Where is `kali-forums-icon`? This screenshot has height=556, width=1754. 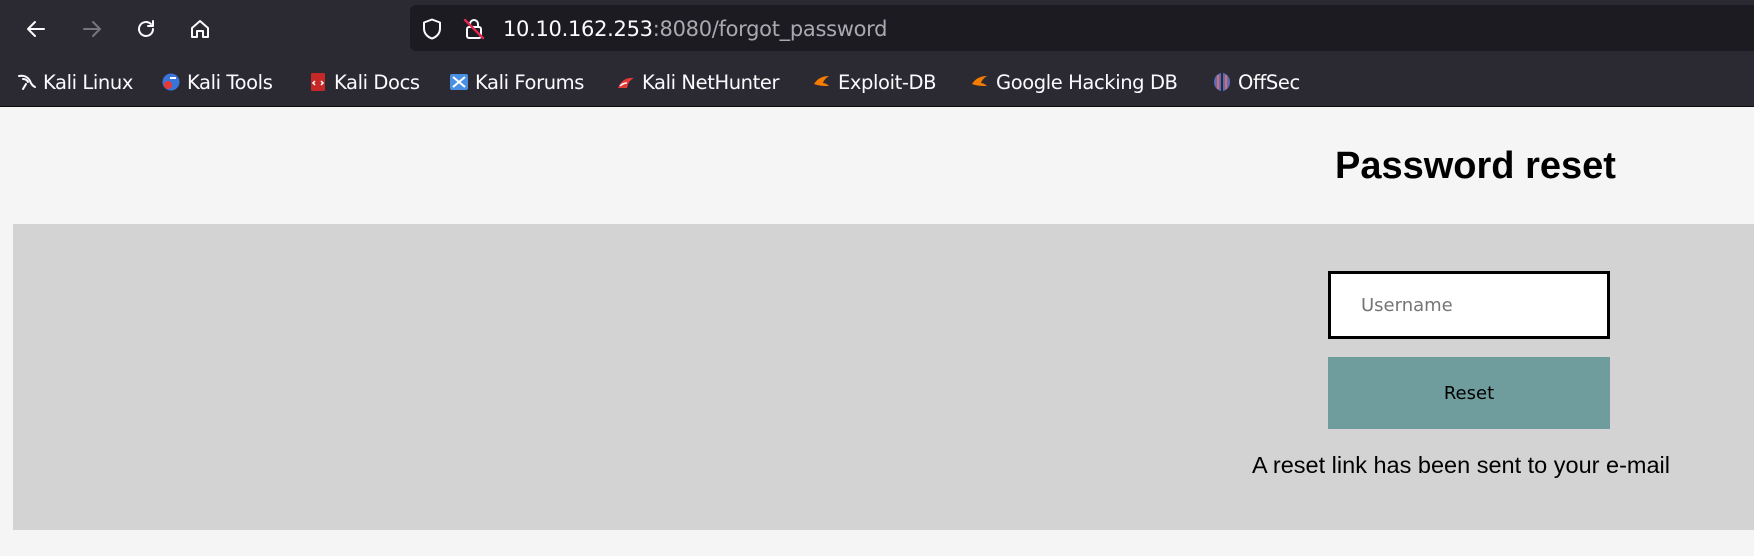 kali-forums-icon is located at coordinates (459, 82).